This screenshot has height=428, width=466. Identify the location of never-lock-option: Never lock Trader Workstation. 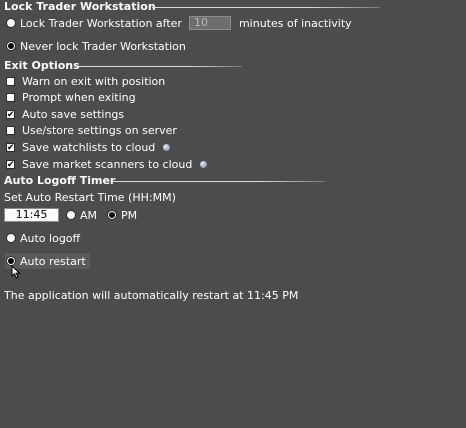
(96, 46).